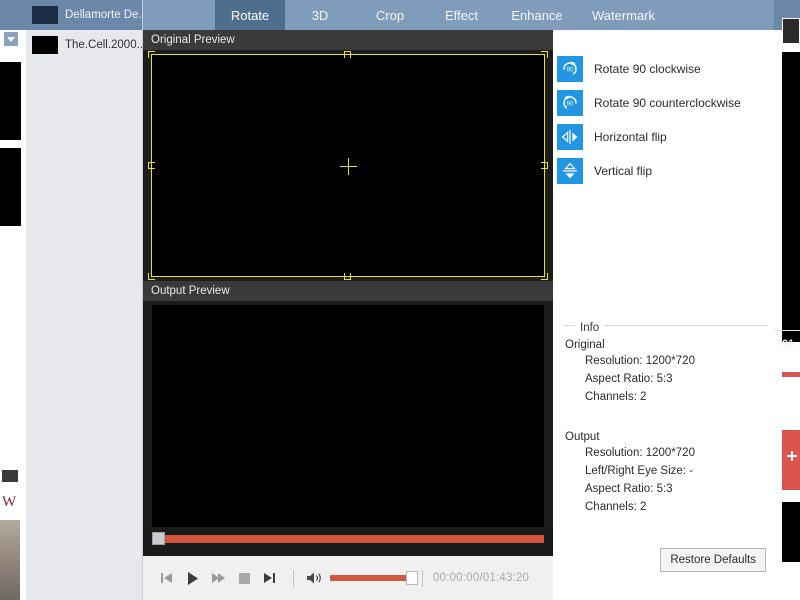 The image size is (800, 600). What do you see at coordinates (629, 489) in the screenshot?
I see `info-output-aspect-ratio: Aspect Ratio: 5:3` at bounding box center [629, 489].